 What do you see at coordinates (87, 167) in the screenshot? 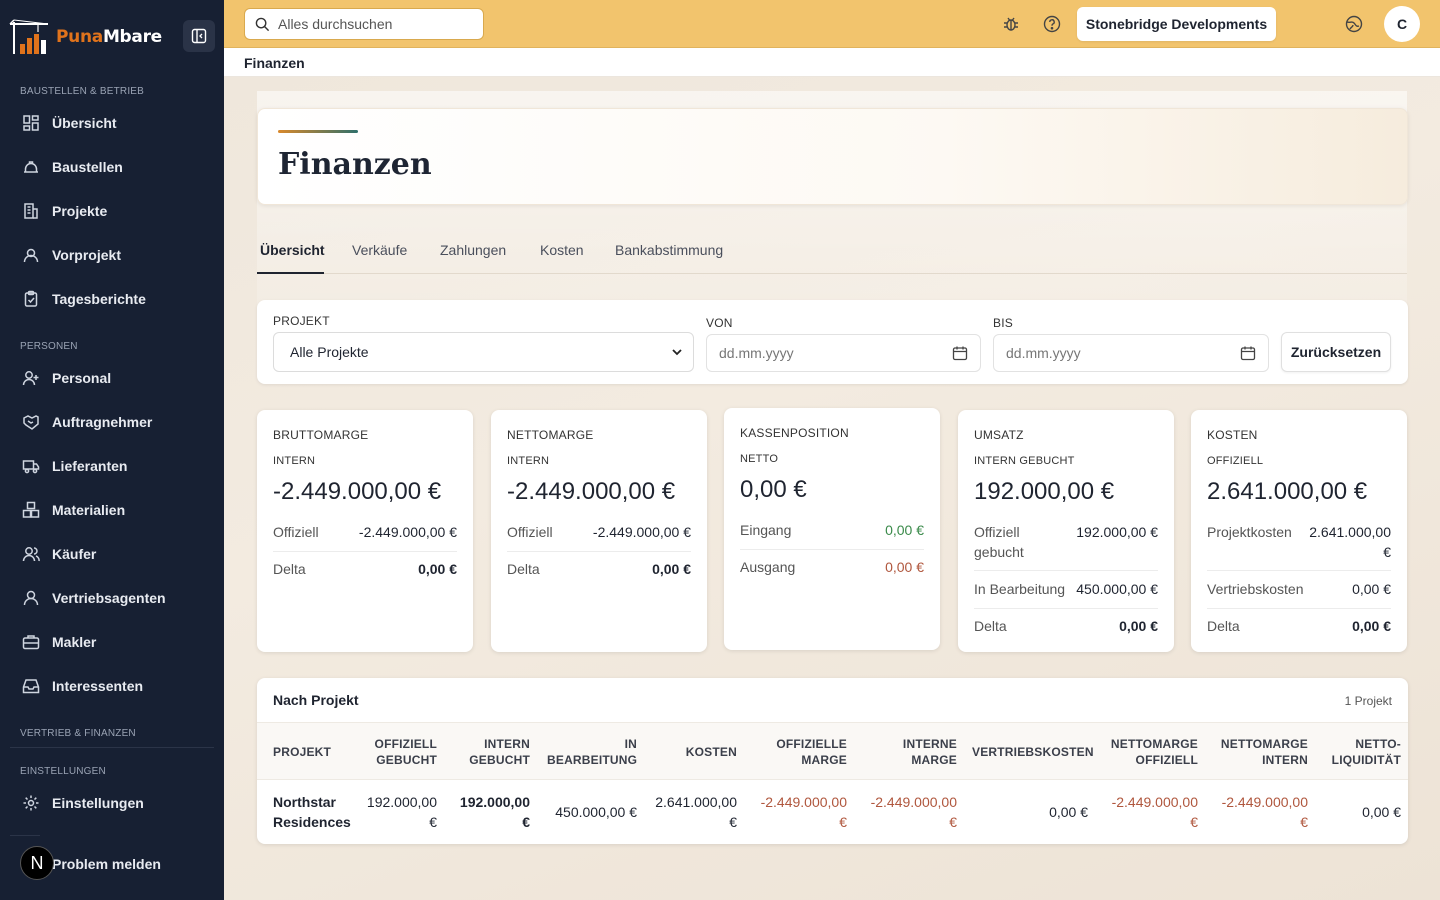
I see `sidebar-item-label: Baustellen` at bounding box center [87, 167].